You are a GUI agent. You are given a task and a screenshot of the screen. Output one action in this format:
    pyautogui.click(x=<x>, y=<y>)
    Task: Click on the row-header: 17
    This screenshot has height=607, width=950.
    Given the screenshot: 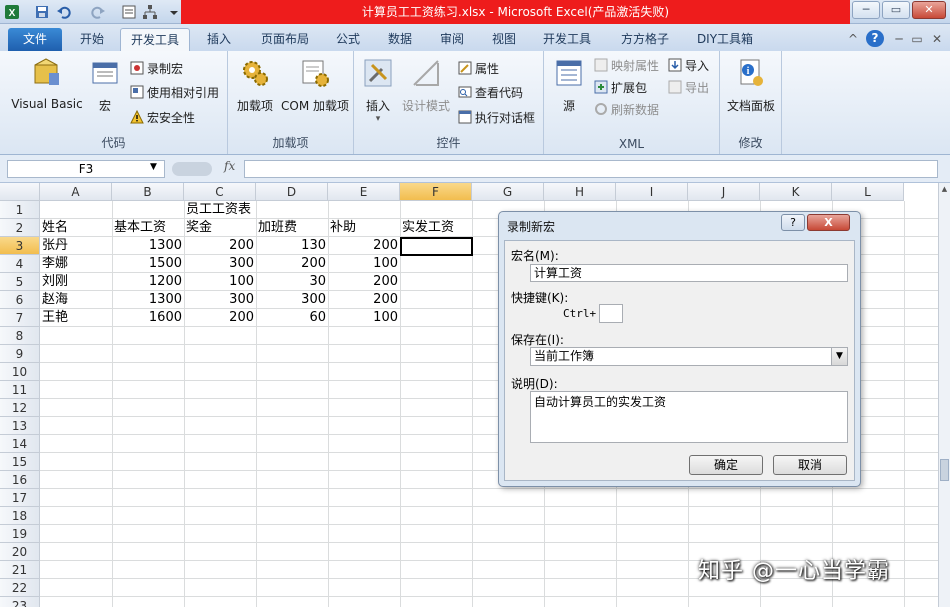 What is the action you would take?
    pyautogui.click(x=20, y=498)
    